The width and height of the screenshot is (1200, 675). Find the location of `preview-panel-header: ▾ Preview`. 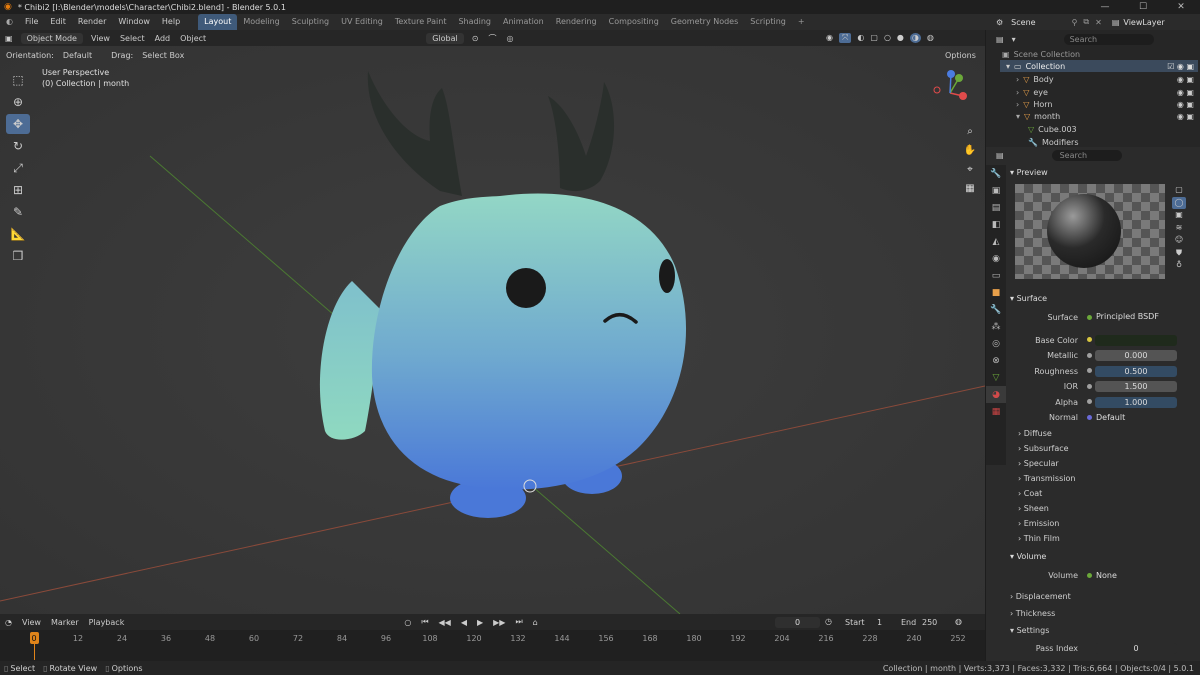

preview-panel-header: ▾ Preview is located at coordinates (1104, 172).